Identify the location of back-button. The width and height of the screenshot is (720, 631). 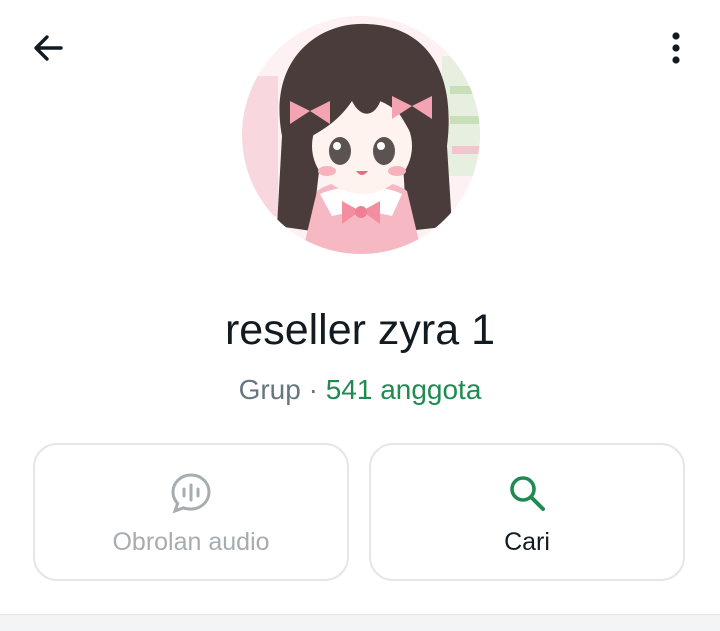
(48, 48).